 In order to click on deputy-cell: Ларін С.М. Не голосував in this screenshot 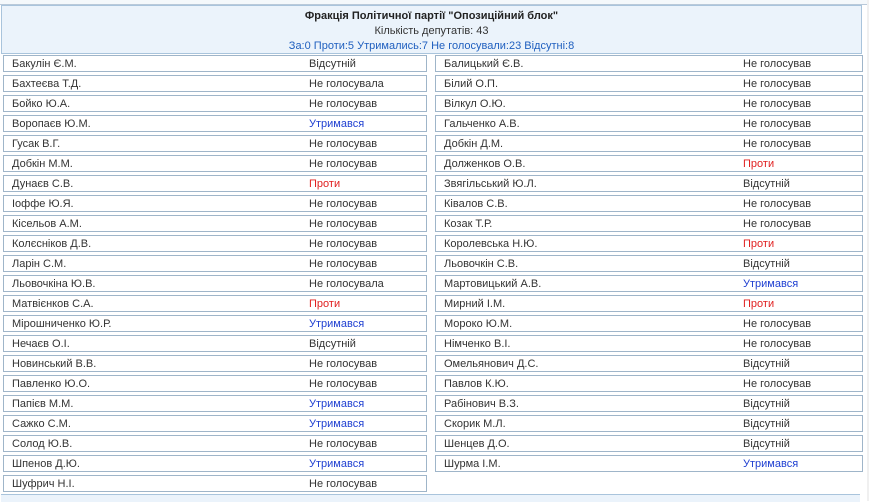, I will do `click(215, 263)`.